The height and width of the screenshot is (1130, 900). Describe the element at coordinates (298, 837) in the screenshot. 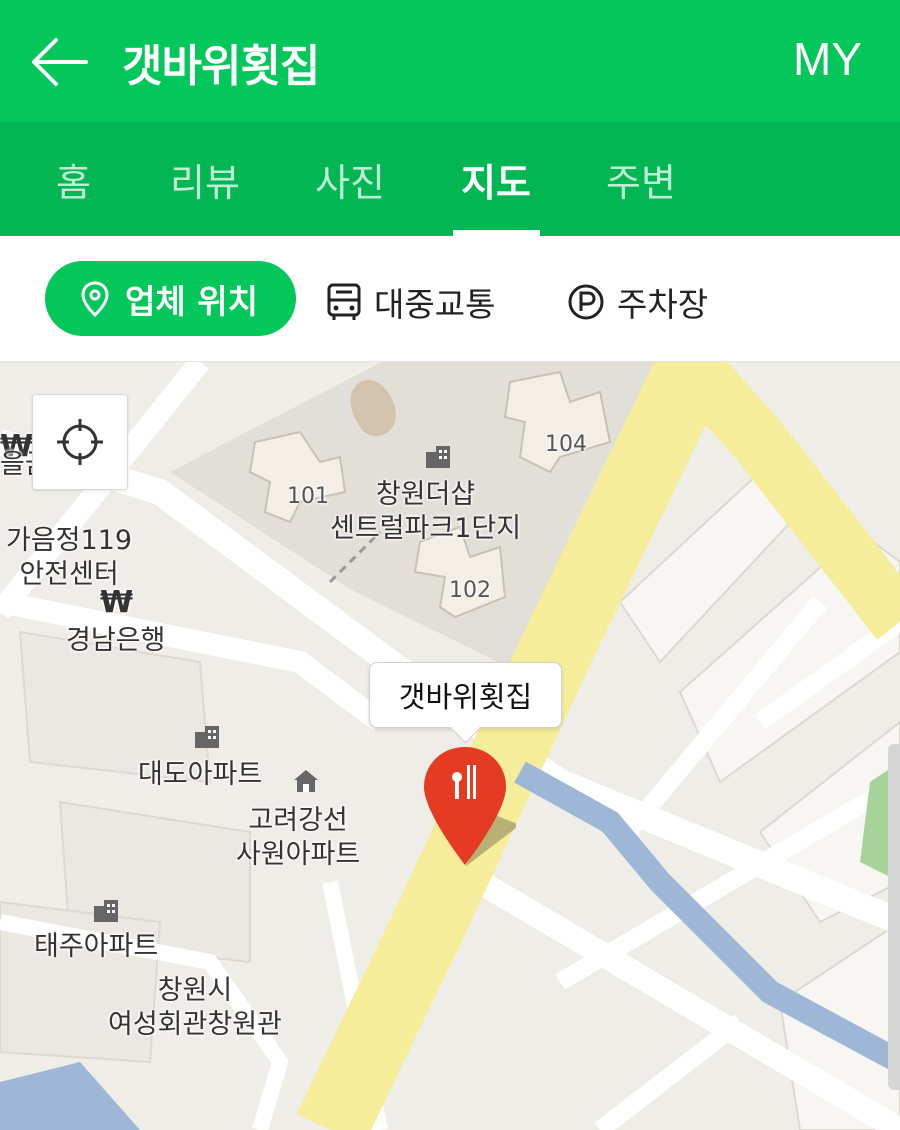

I see `map-label-goryeo-apartment: 고려강선 사원아파트` at that location.